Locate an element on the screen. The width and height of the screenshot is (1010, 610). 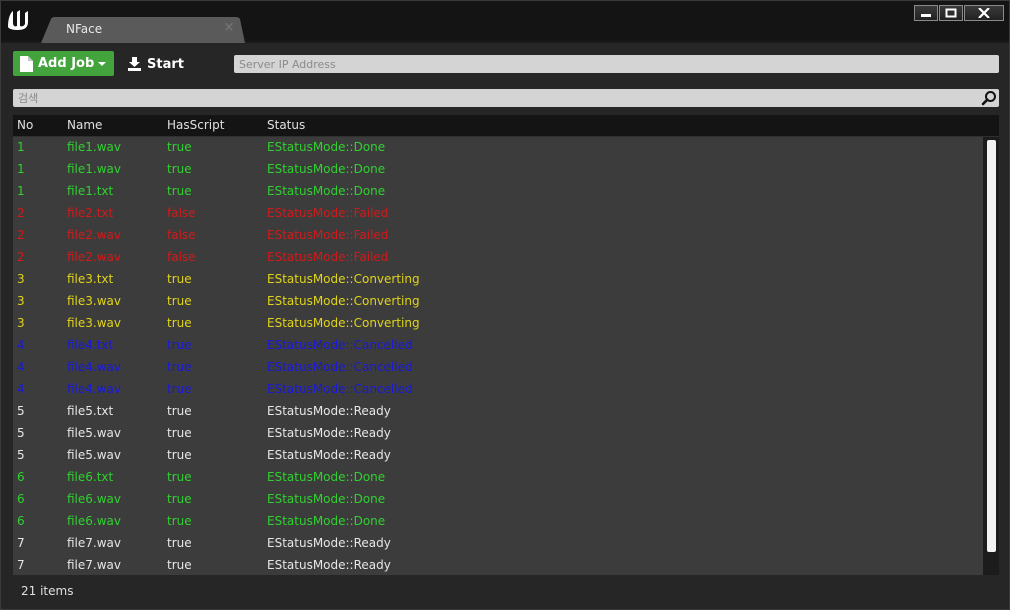
close-window-button is located at coordinates (984, 13).